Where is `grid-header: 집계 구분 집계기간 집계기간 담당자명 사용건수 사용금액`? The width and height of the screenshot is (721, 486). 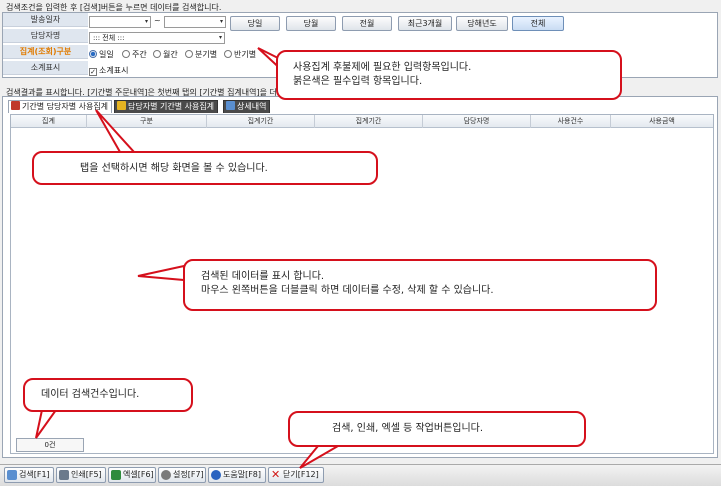
grid-header: 집계 구분 집계기간 집계기간 담당자명 사용건수 사용금액 is located at coordinates (362, 121).